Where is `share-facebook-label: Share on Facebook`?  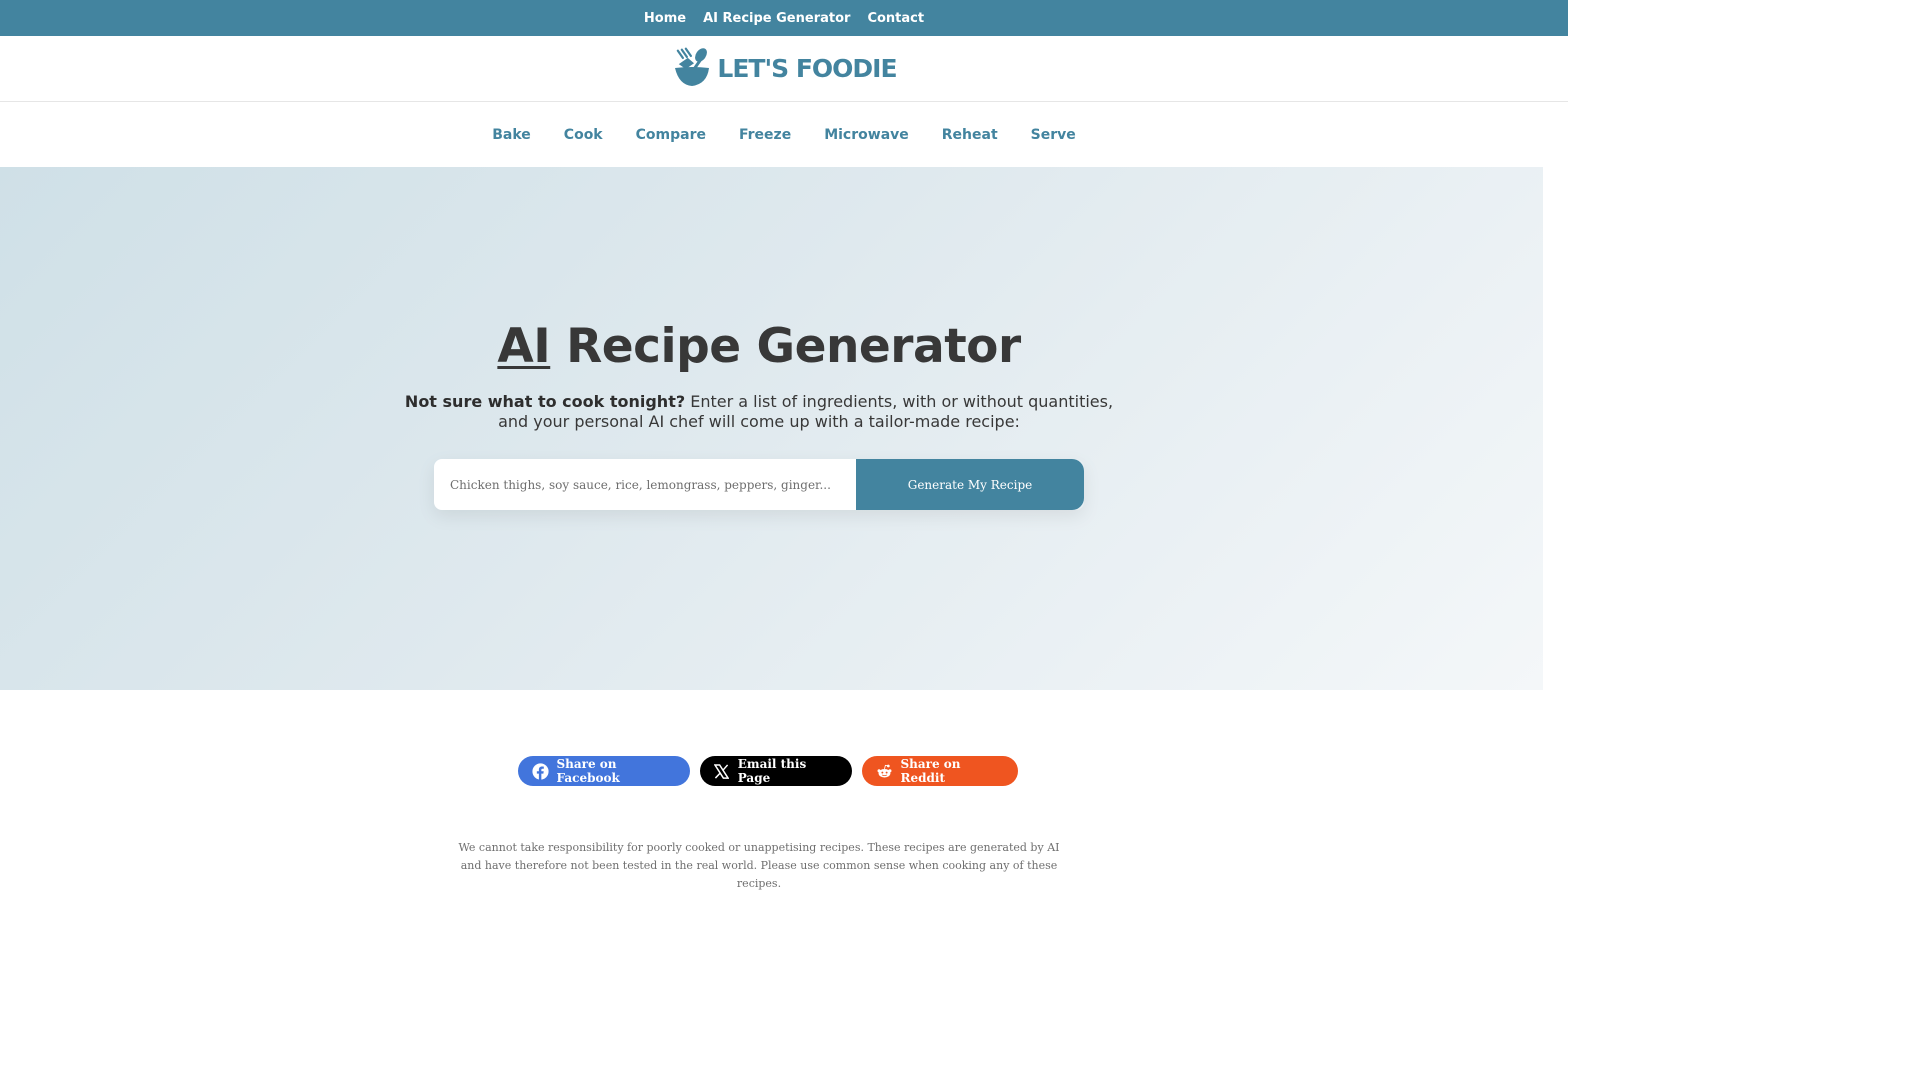
share-facebook-label: Share on Facebook is located at coordinates (588, 771).